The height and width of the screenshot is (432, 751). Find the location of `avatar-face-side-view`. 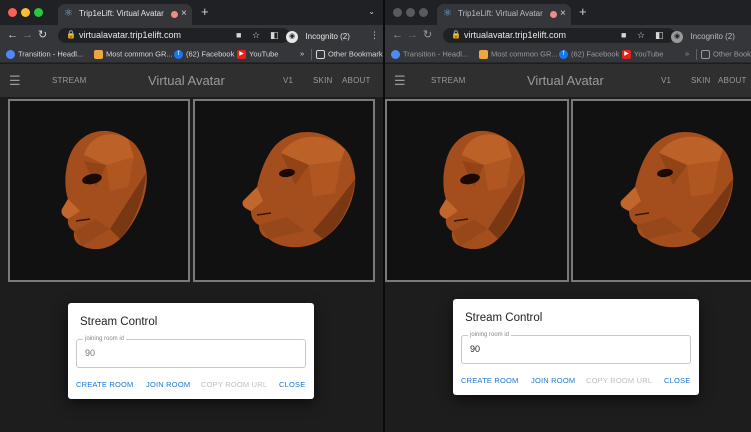

avatar-face-side-view is located at coordinates (299, 189).